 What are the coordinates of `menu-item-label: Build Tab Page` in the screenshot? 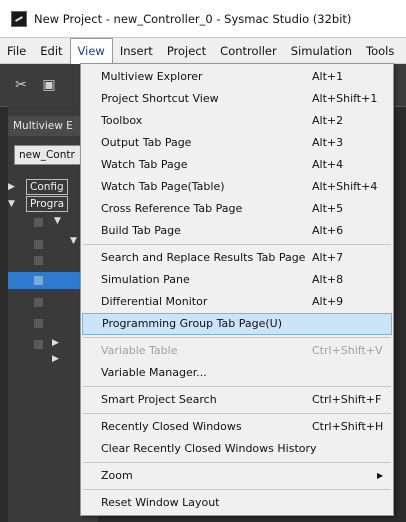 It's located at (141, 230).